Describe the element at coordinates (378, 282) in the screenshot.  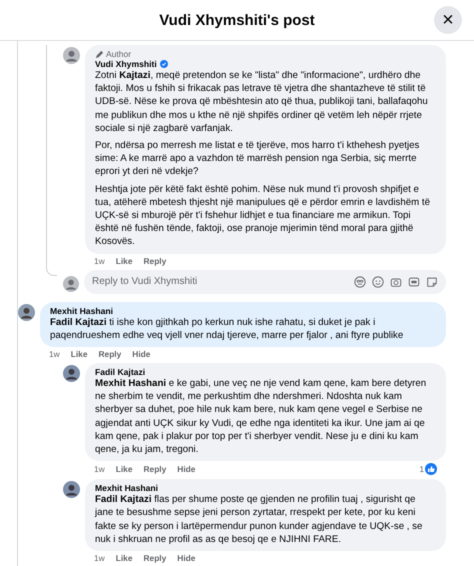
I see `emoji-icon` at that location.